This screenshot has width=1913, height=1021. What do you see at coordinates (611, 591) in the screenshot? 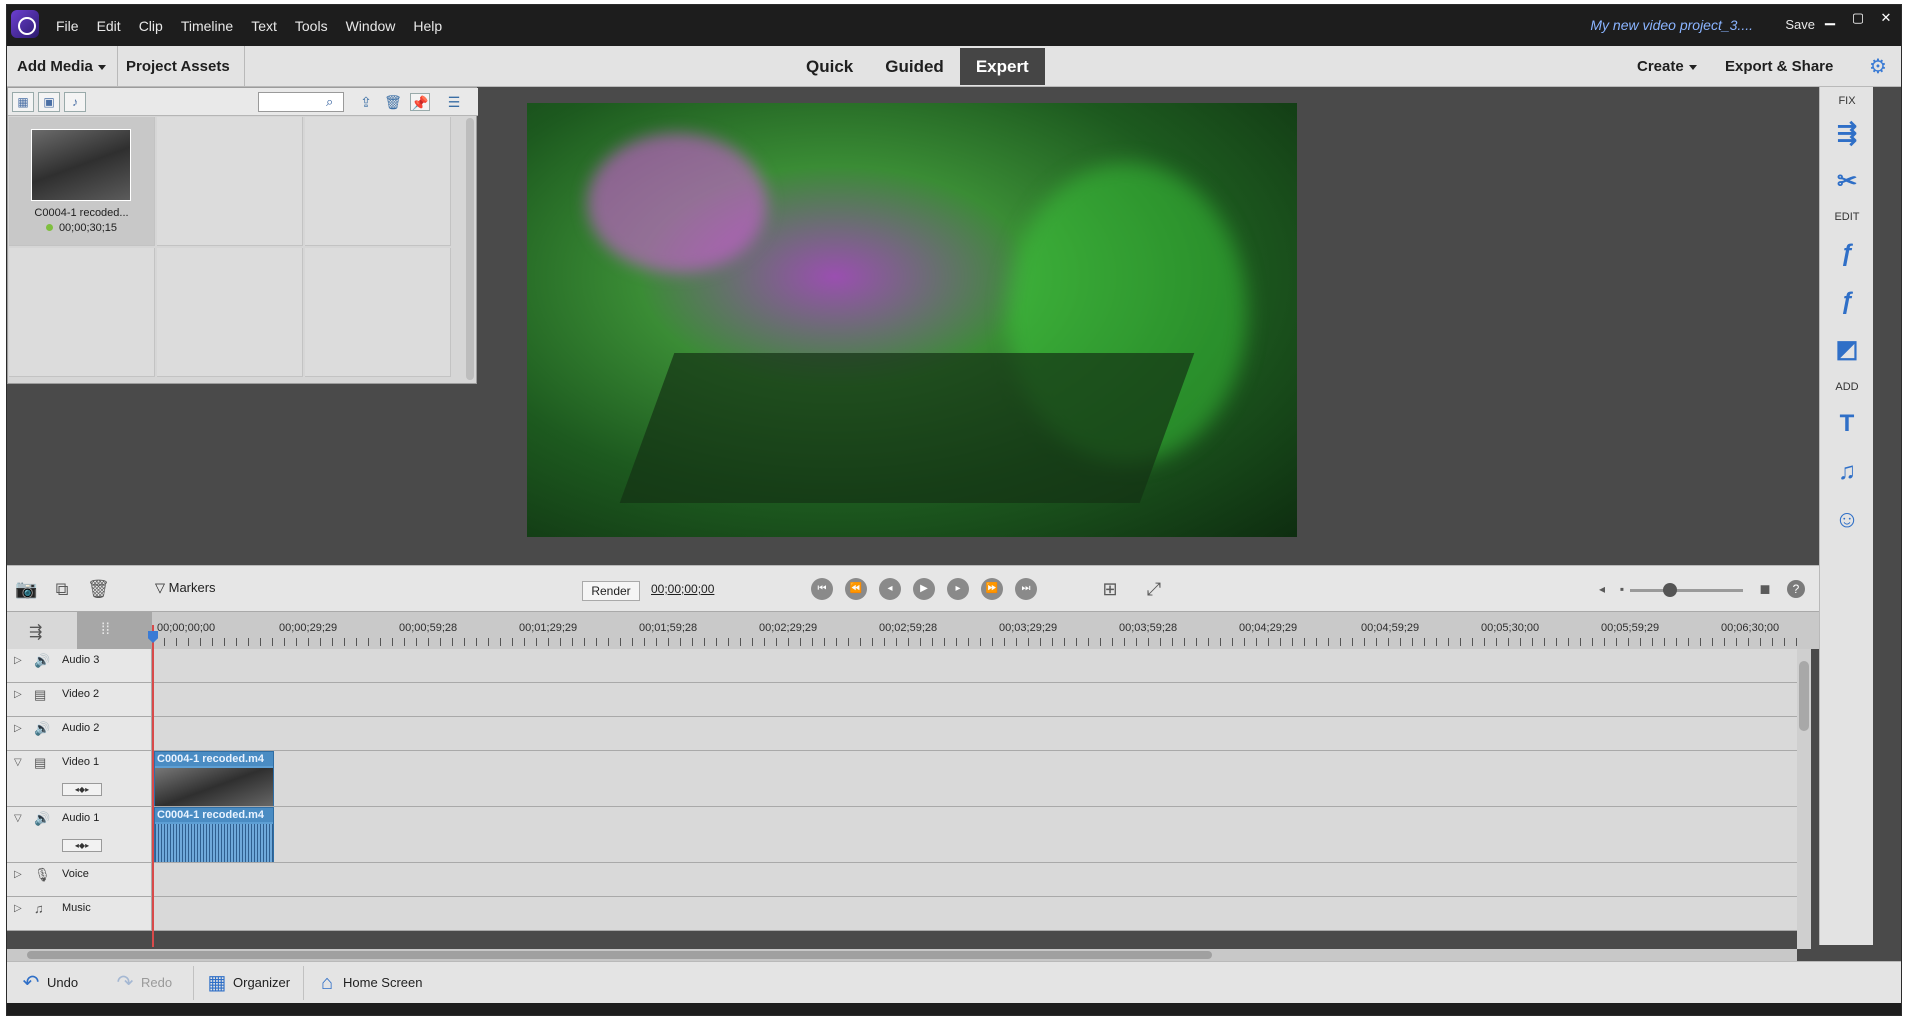
I see `render-button: Render` at bounding box center [611, 591].